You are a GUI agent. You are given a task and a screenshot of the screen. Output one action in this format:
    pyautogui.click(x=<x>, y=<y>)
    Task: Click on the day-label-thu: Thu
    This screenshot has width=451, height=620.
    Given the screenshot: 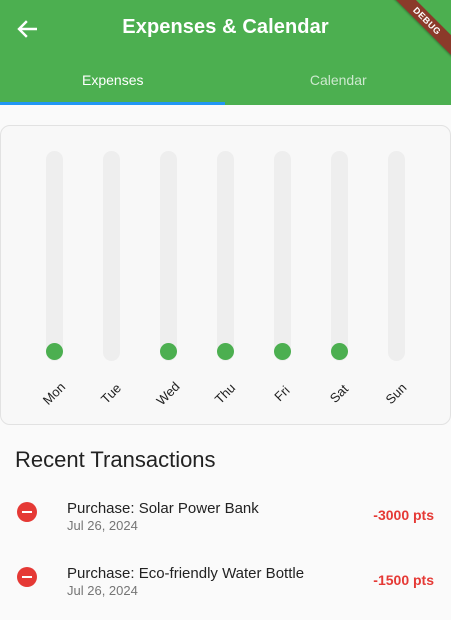 What is the action you would take?
    pyautogui.click(x=225, y=393)
    